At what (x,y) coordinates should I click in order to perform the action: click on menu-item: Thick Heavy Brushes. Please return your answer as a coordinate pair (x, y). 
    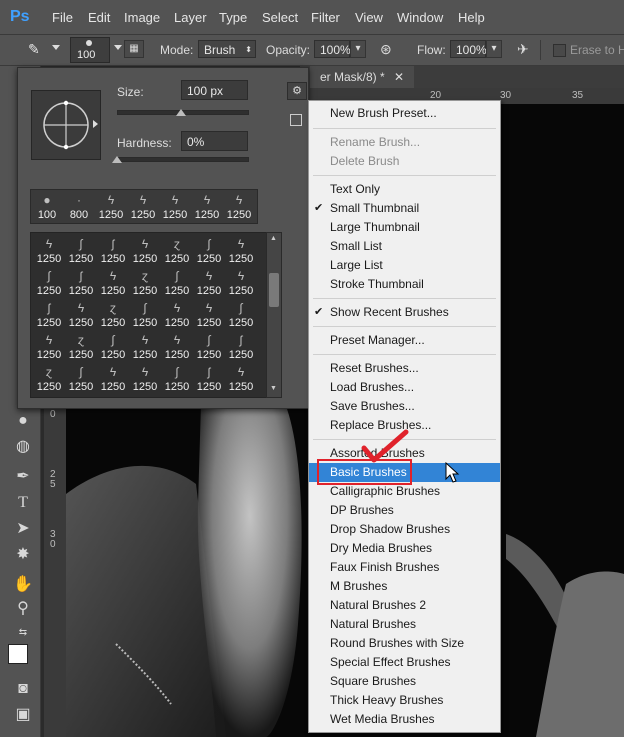
    Looking at the image, I should click on (404, 700).